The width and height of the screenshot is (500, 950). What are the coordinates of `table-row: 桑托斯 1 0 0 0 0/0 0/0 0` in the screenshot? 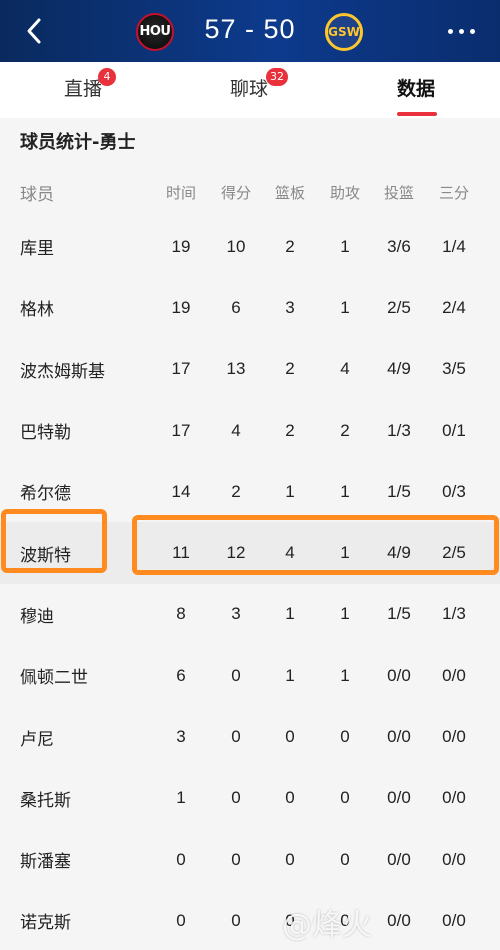 It's located at (250, 798).